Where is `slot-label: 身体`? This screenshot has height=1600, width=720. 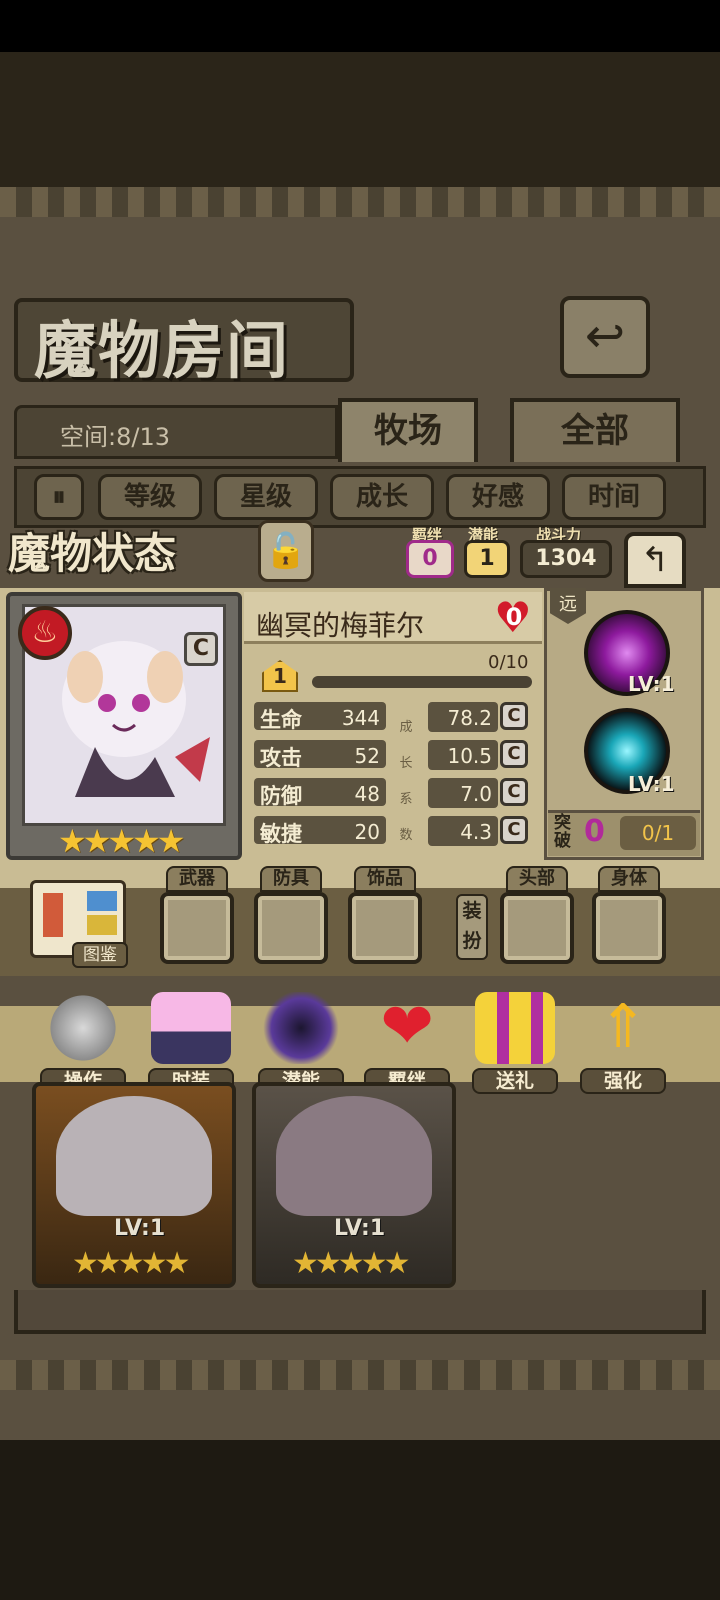 slot-label: 身体 is located at coordinates (629, 879).